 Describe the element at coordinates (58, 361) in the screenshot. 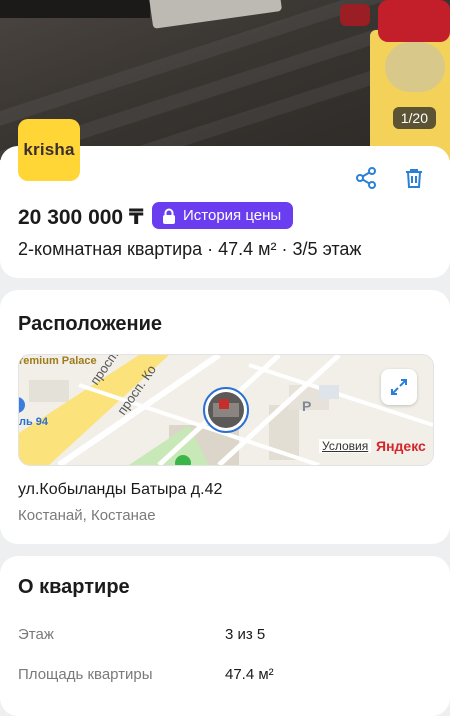

I see `map-poi-premium: remium Palace` at that location.